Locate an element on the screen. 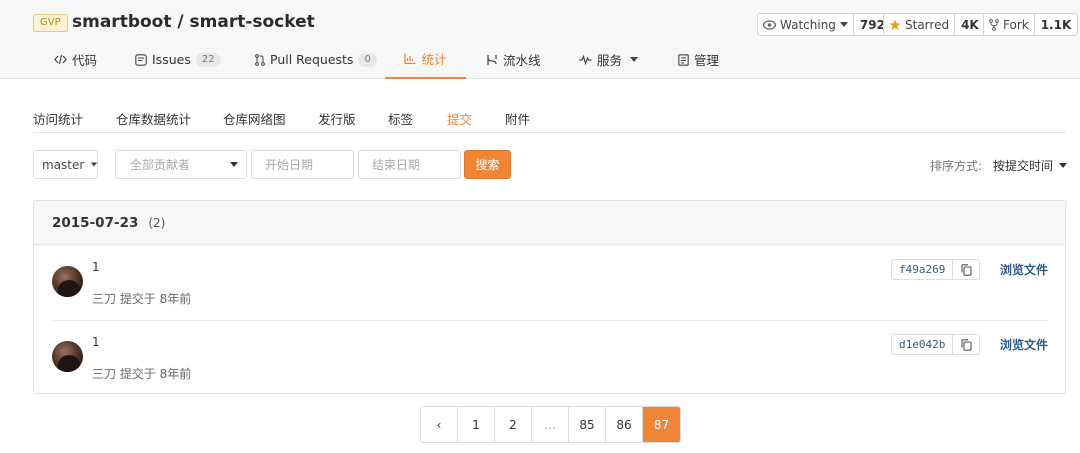 The height and width of the screenshot is (453, 1080). commit-group-header: 2015-07-23 (2) is located at coordinates (549, 223).